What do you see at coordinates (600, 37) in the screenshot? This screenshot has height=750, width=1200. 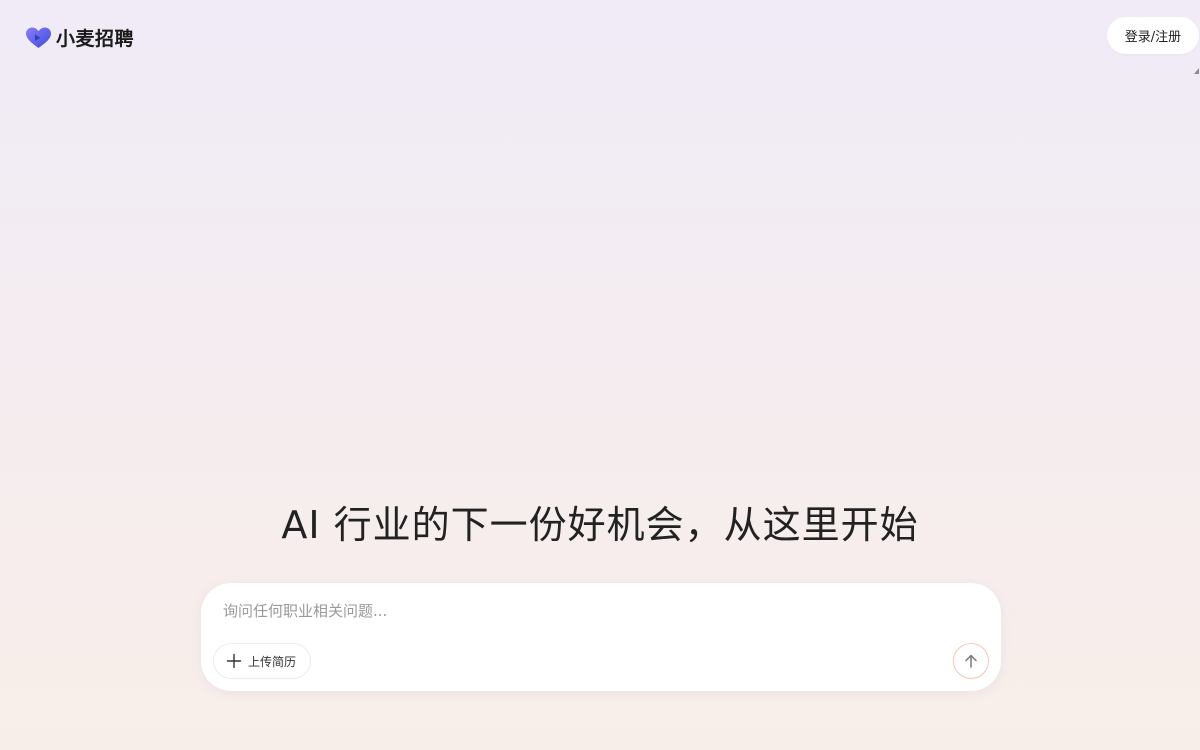 I see `top-bar: 小麦招聘 登录/注册` at bounding box center [600, 37].